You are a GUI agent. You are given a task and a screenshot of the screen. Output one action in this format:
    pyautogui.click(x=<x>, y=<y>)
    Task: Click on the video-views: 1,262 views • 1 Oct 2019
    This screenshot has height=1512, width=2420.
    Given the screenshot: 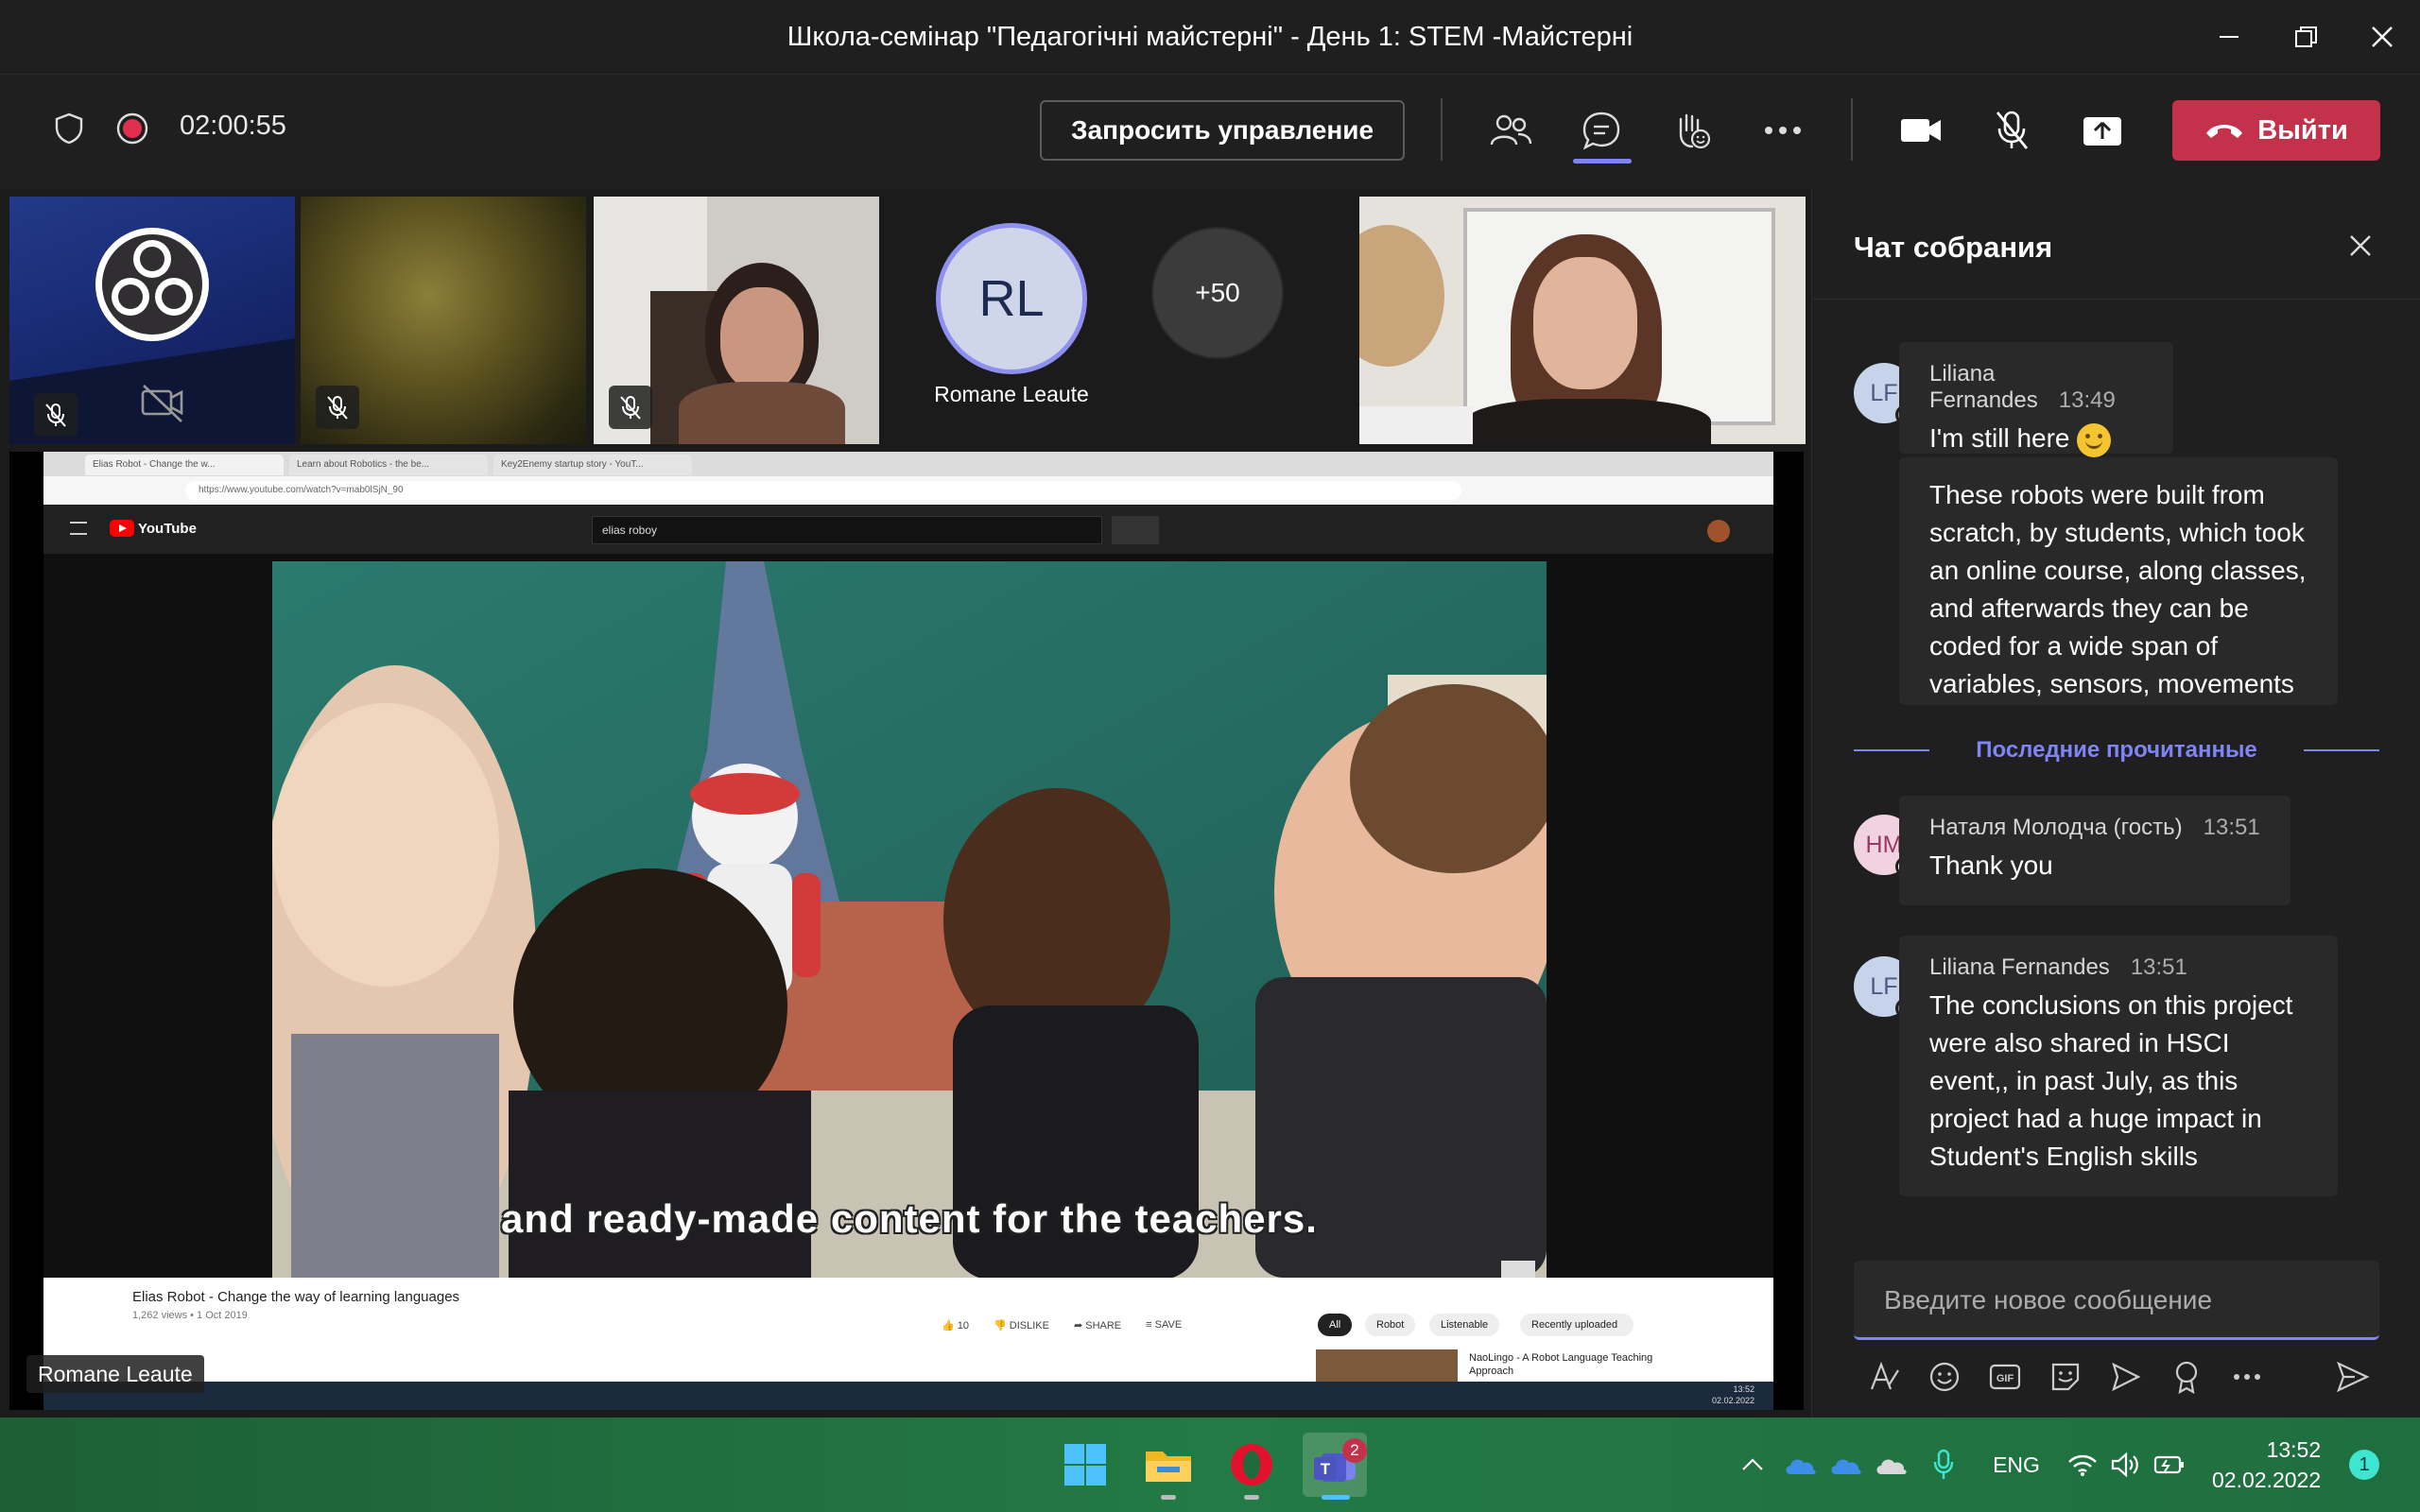 What is the action you would take?
    pyautogui.click(x=190, y=1315)
    